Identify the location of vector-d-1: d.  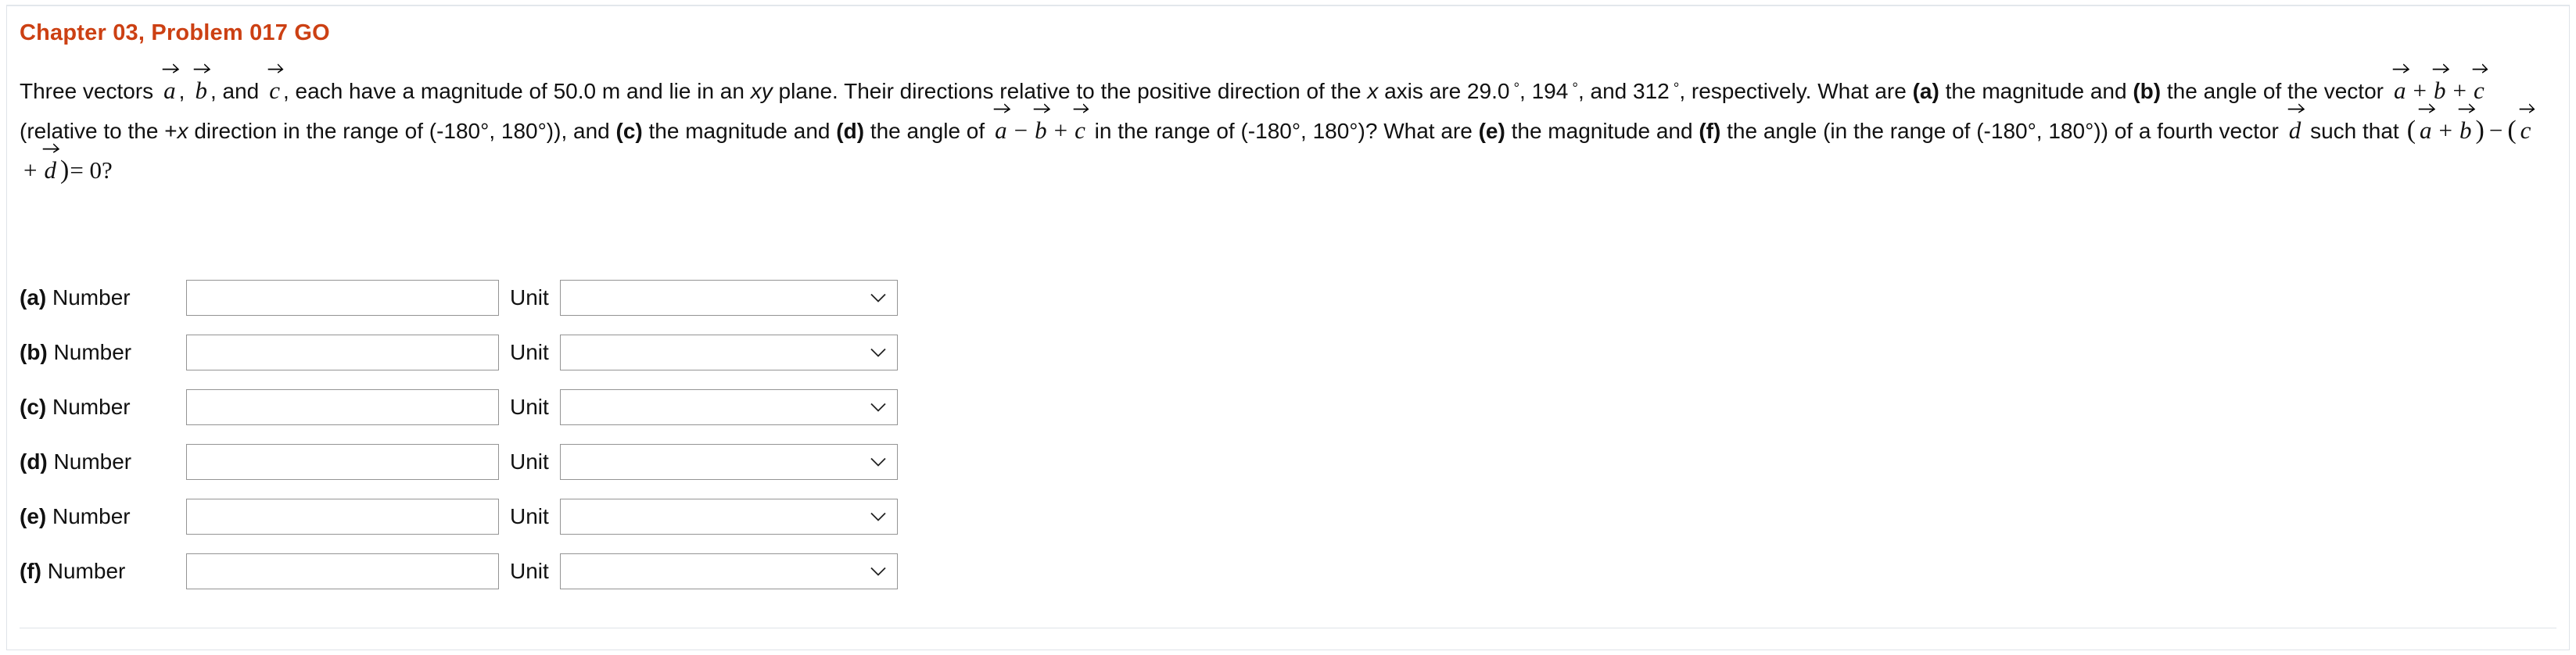
(2296, 122).